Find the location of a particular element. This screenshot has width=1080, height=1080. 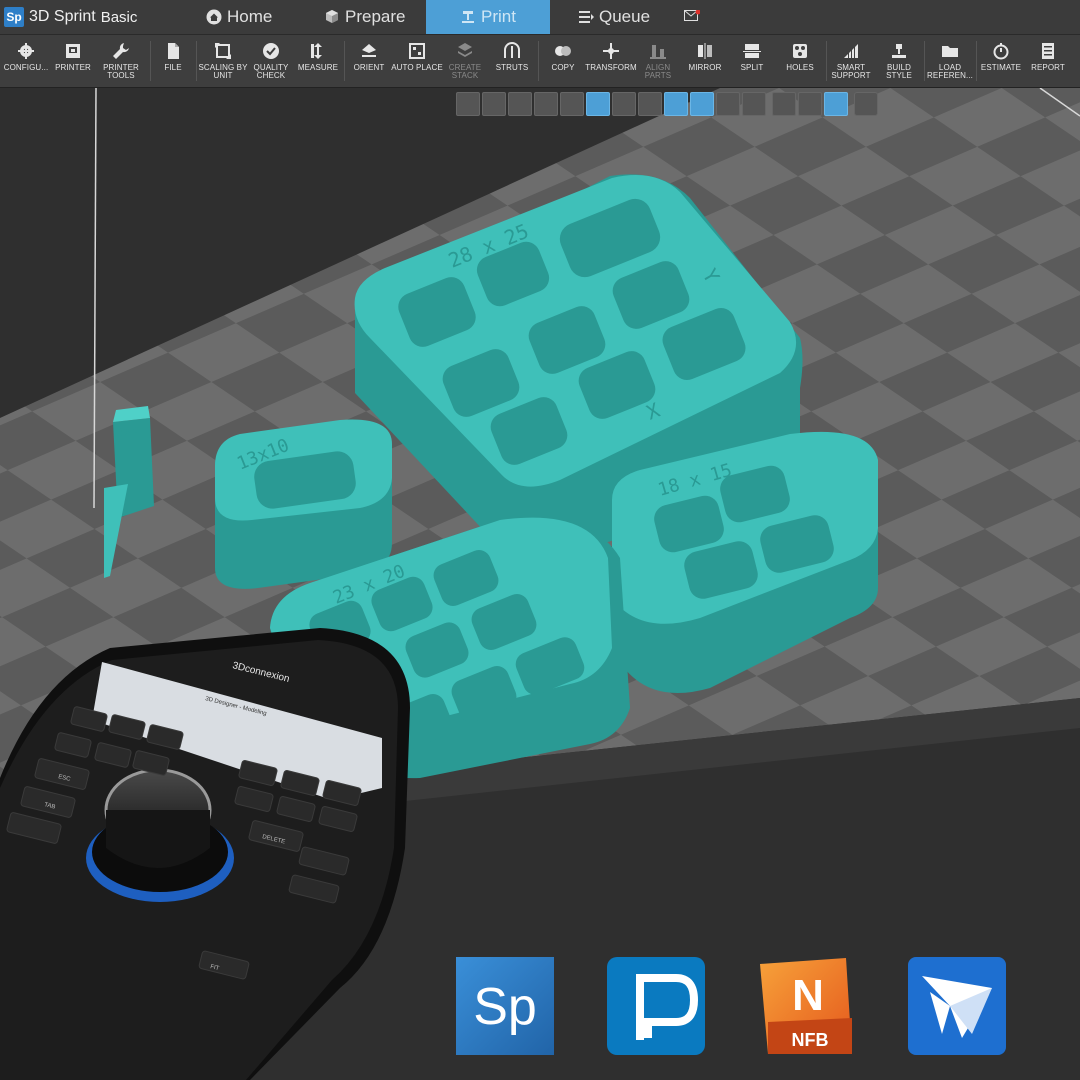

notification-mail-icon is located at coordinates (692, 16).